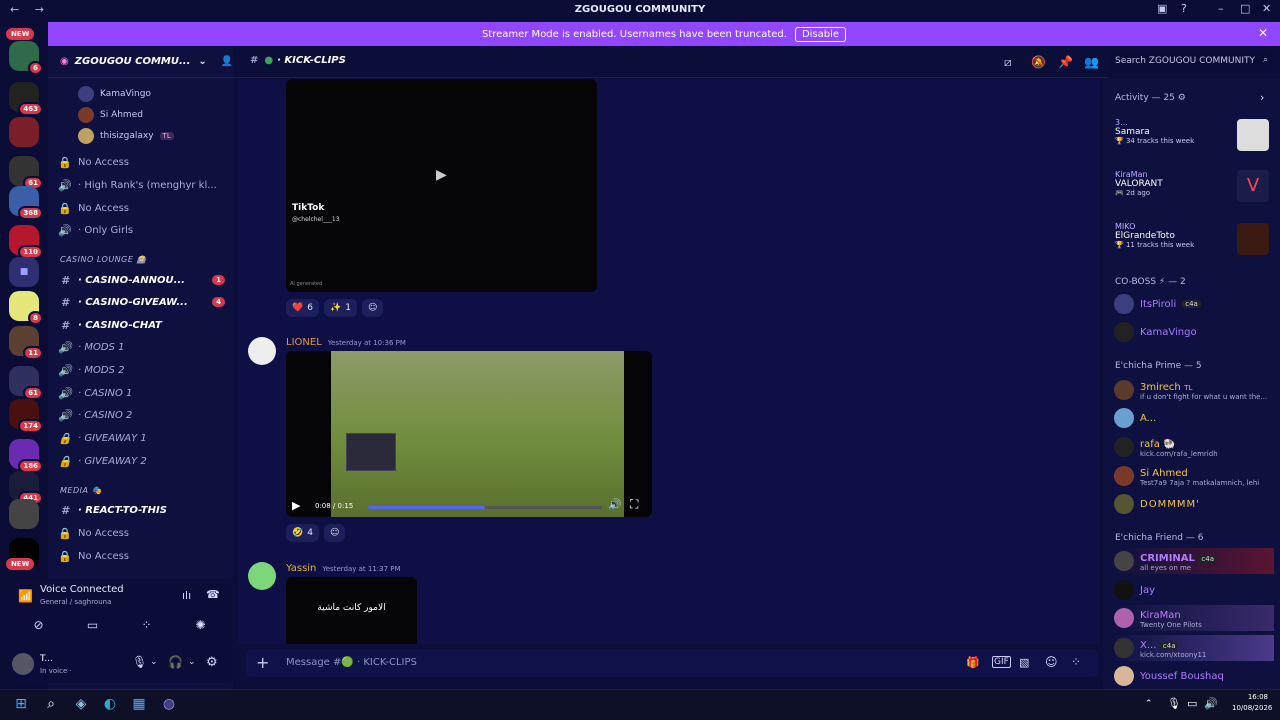 The height and width of the screenshot is (720, 1280). Describe the element at coordinates (145, 510) in the screenshot. I see `channel-item: # · REACT-TO-THIS` at that location.